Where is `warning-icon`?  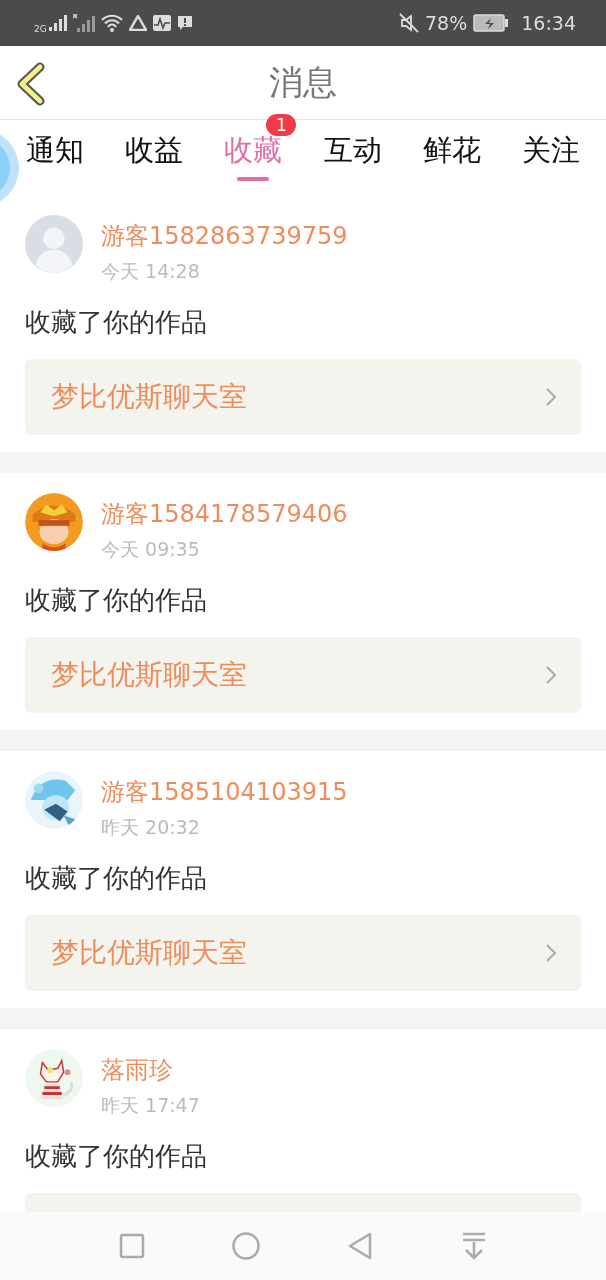 warning-icon is located at coordinates (137, 23).